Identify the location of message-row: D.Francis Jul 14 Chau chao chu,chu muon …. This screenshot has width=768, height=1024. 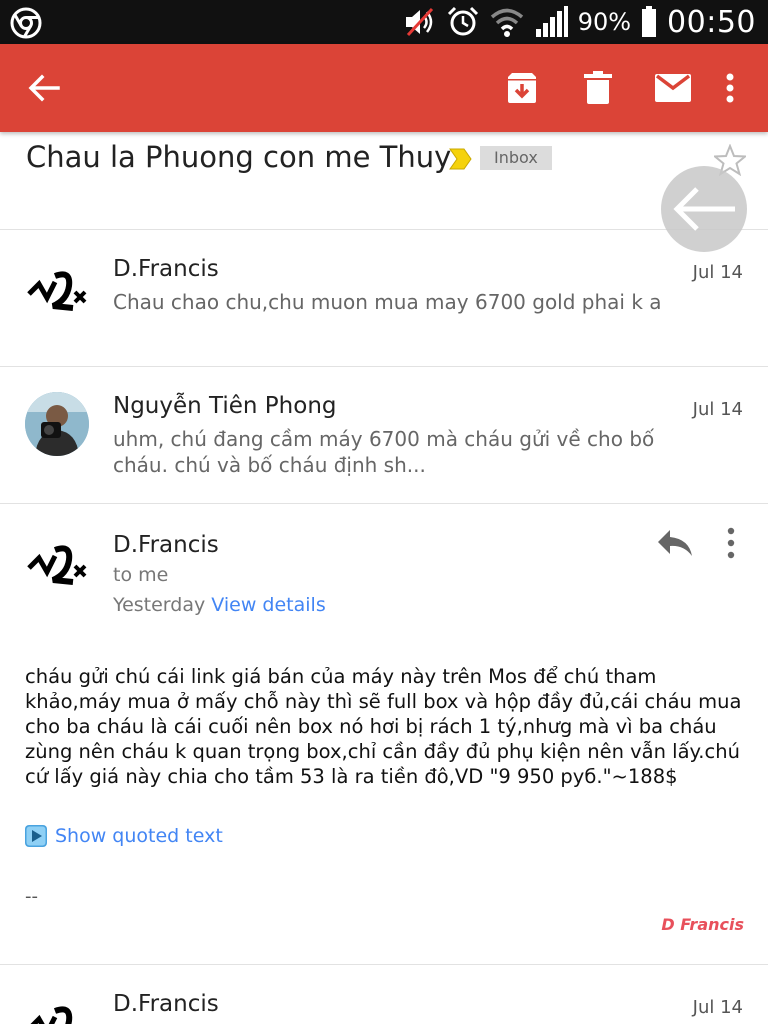
(384, 298).